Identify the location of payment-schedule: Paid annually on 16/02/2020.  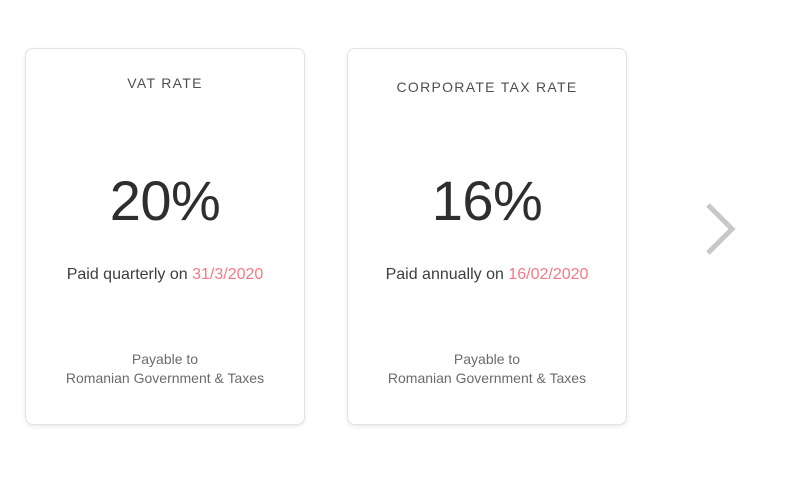
(487, 275).